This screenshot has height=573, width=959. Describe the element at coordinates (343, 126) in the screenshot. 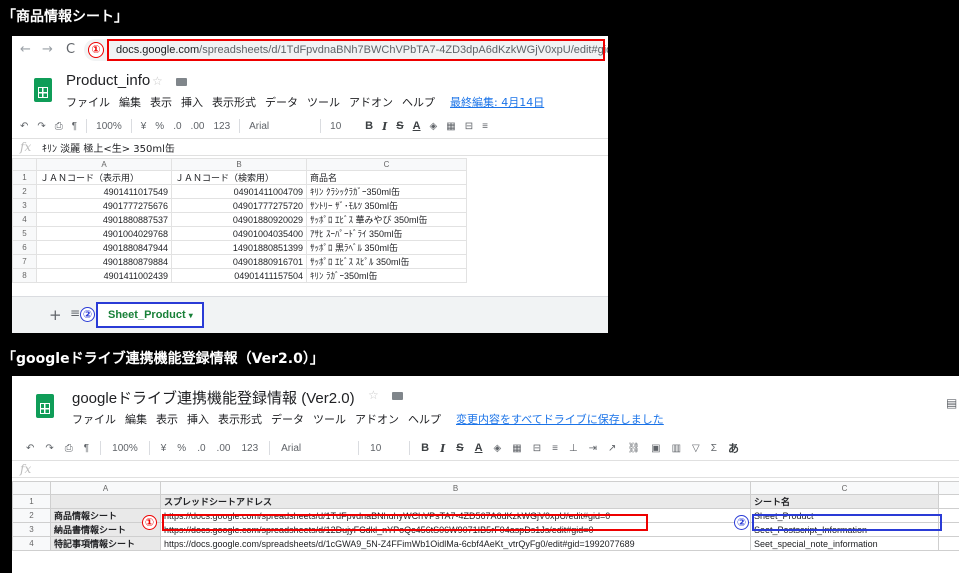

I see `font-size-select: 10` at that location.